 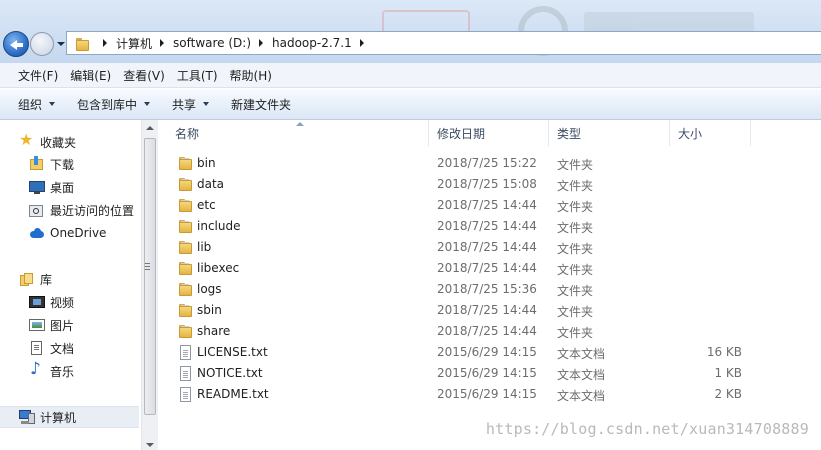 I want to click on file-row: lib 2018/7/25 14:44 文件夹, so click(x=490, y=247).